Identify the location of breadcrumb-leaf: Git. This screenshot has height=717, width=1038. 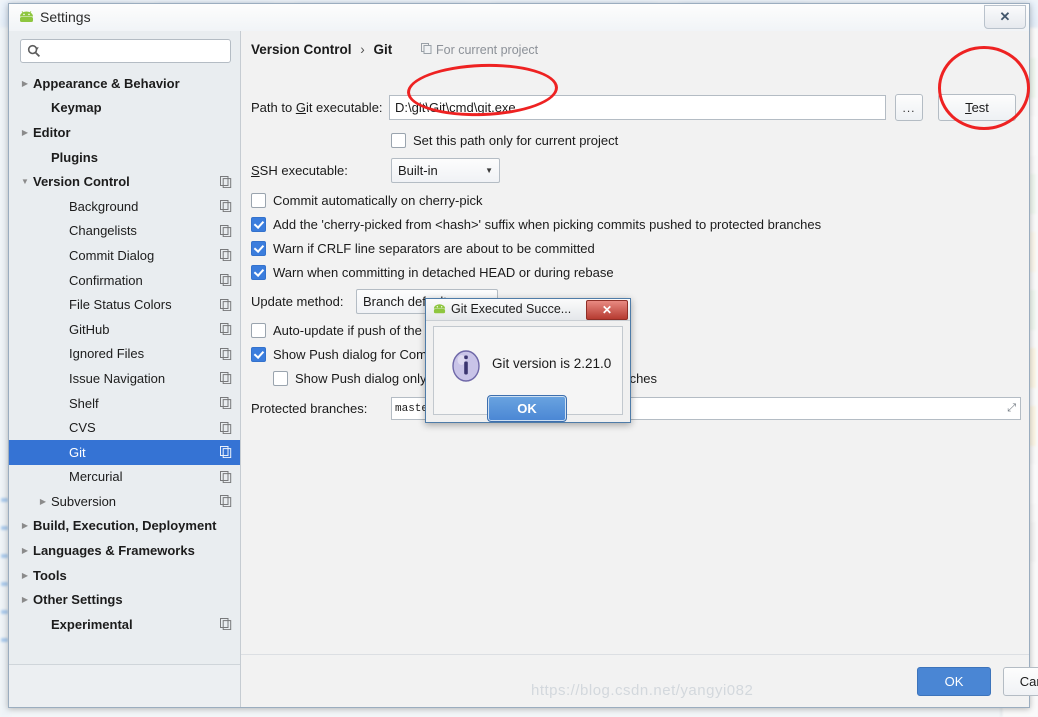
(383, 49).